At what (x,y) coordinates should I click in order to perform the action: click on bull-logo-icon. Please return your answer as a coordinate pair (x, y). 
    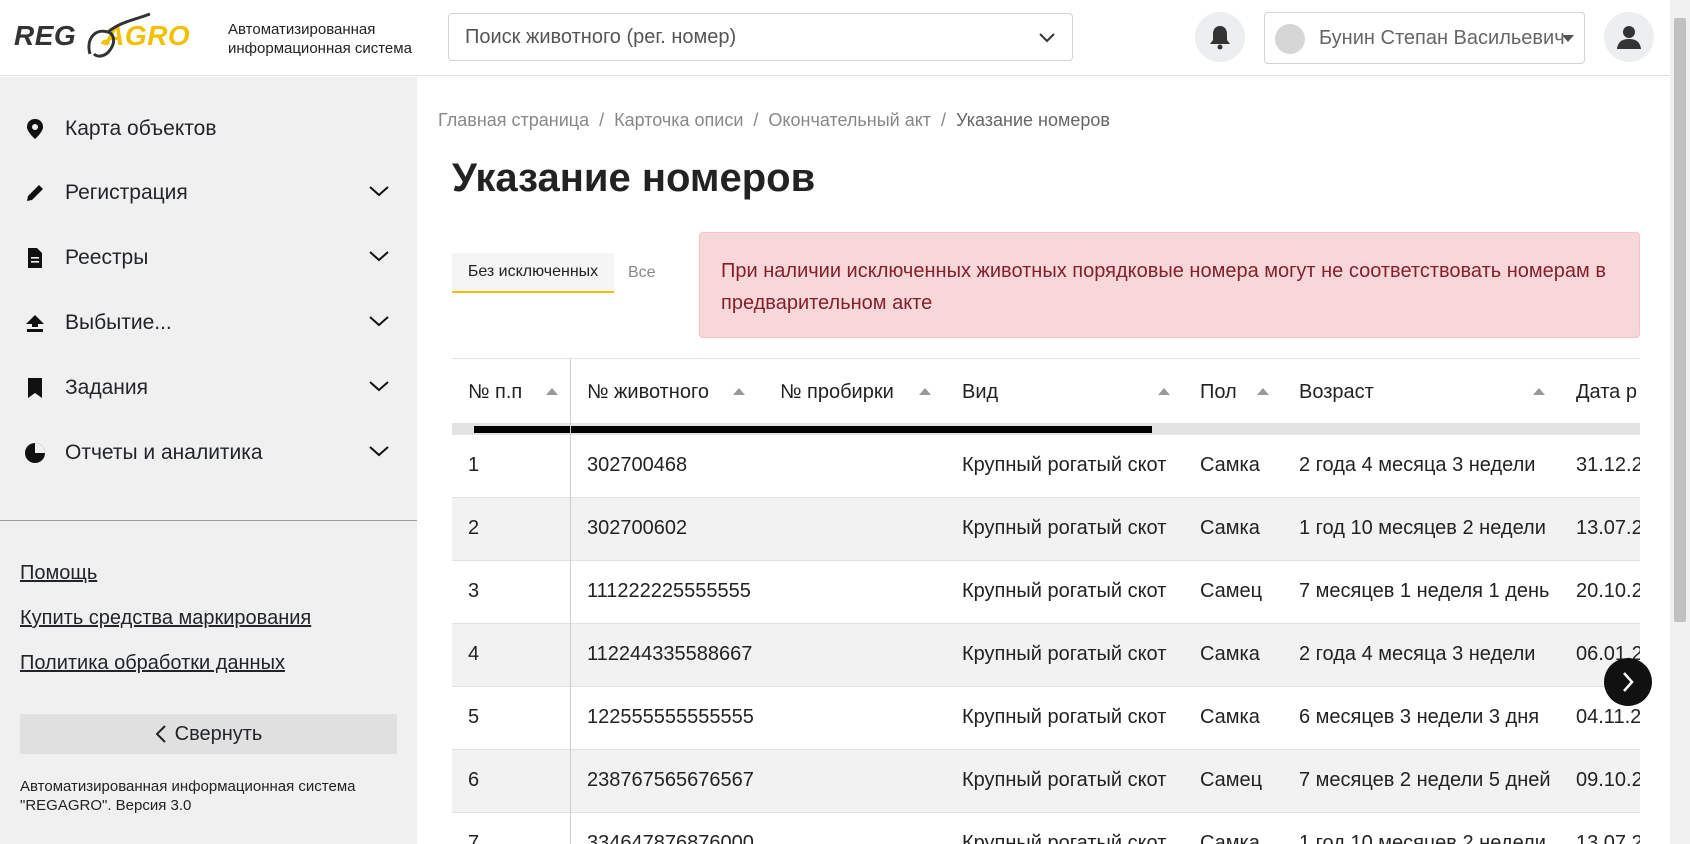
    Looking at the image, I should click on (119, 35).